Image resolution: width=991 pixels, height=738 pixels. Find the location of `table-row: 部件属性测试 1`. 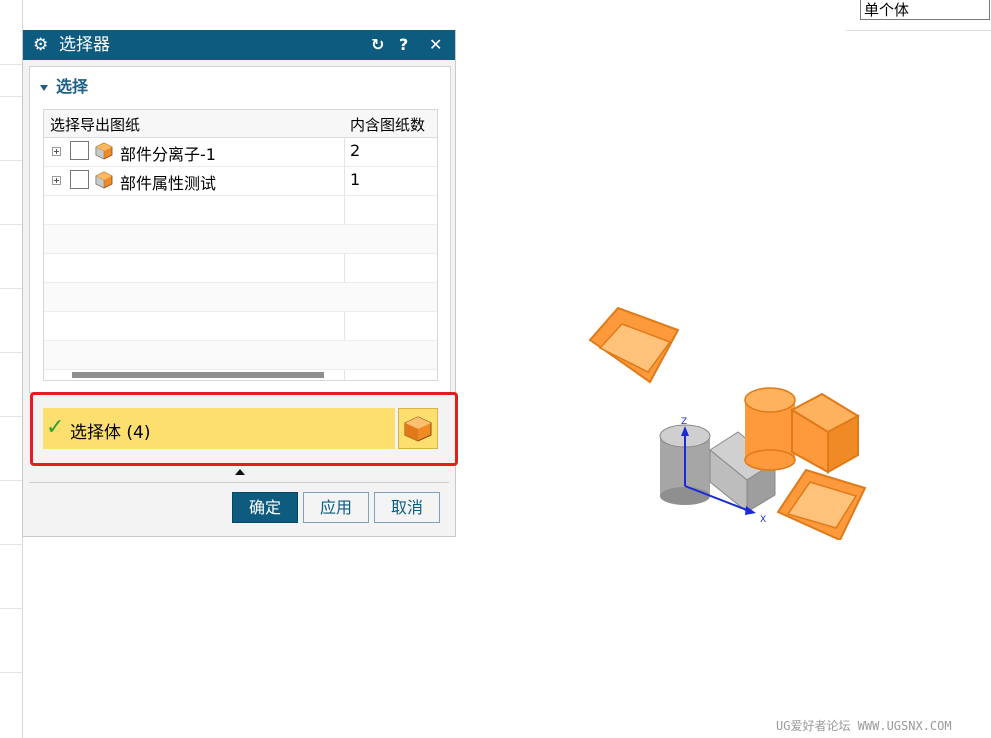

table-row: 部件属性测试 1 is located at coordinates (240, 181).